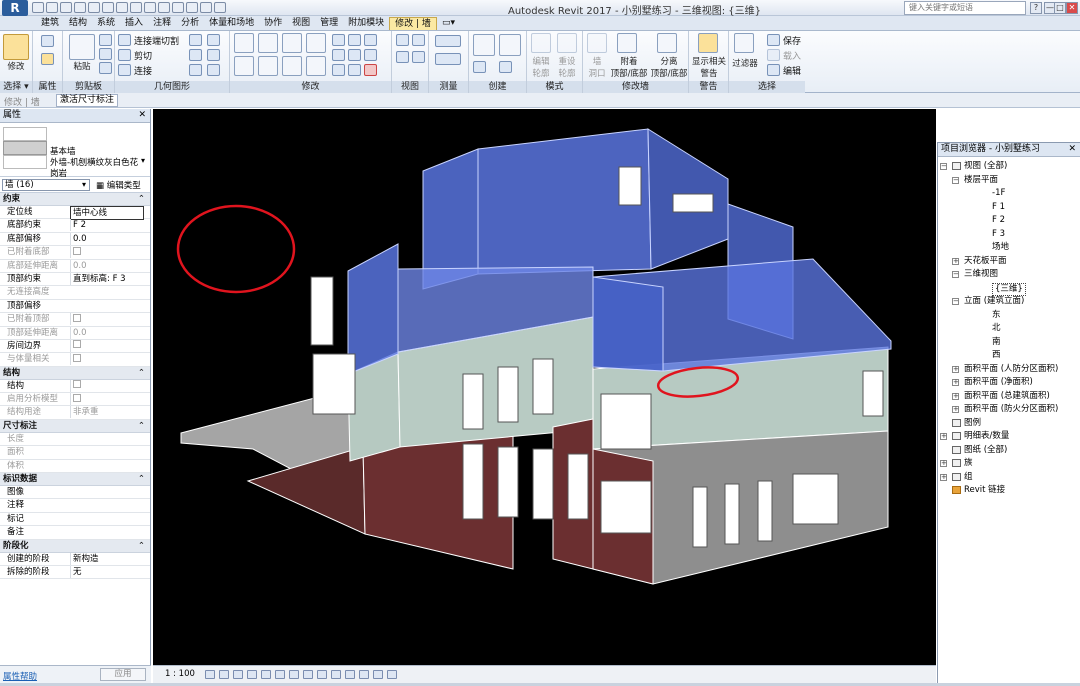  Describe the element at coordinates (164, 7) in the screenshot. I see `3d-view-icon` at that location.